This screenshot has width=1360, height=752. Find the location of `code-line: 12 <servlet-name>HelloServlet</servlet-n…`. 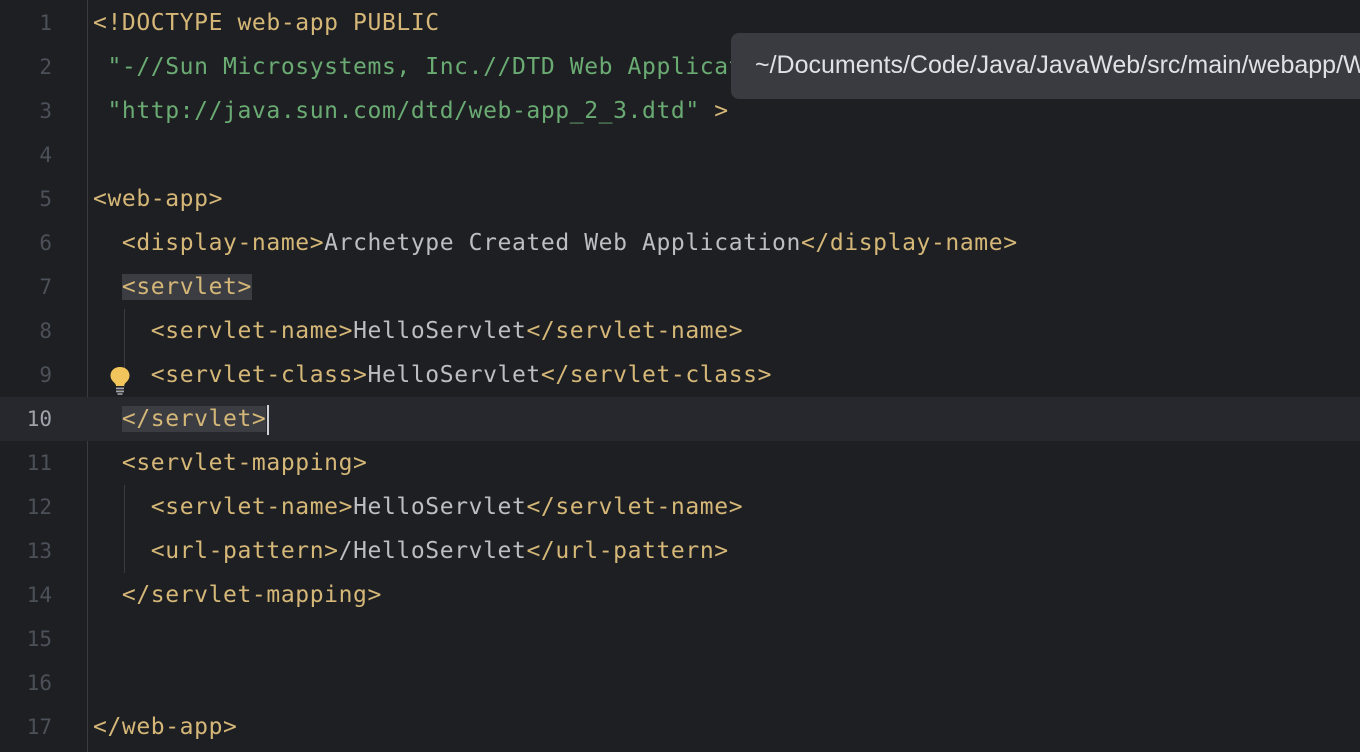

code-line: 12 <servlet-name>HelloServlet</servlet-n… is located at coordinates (680, 507).